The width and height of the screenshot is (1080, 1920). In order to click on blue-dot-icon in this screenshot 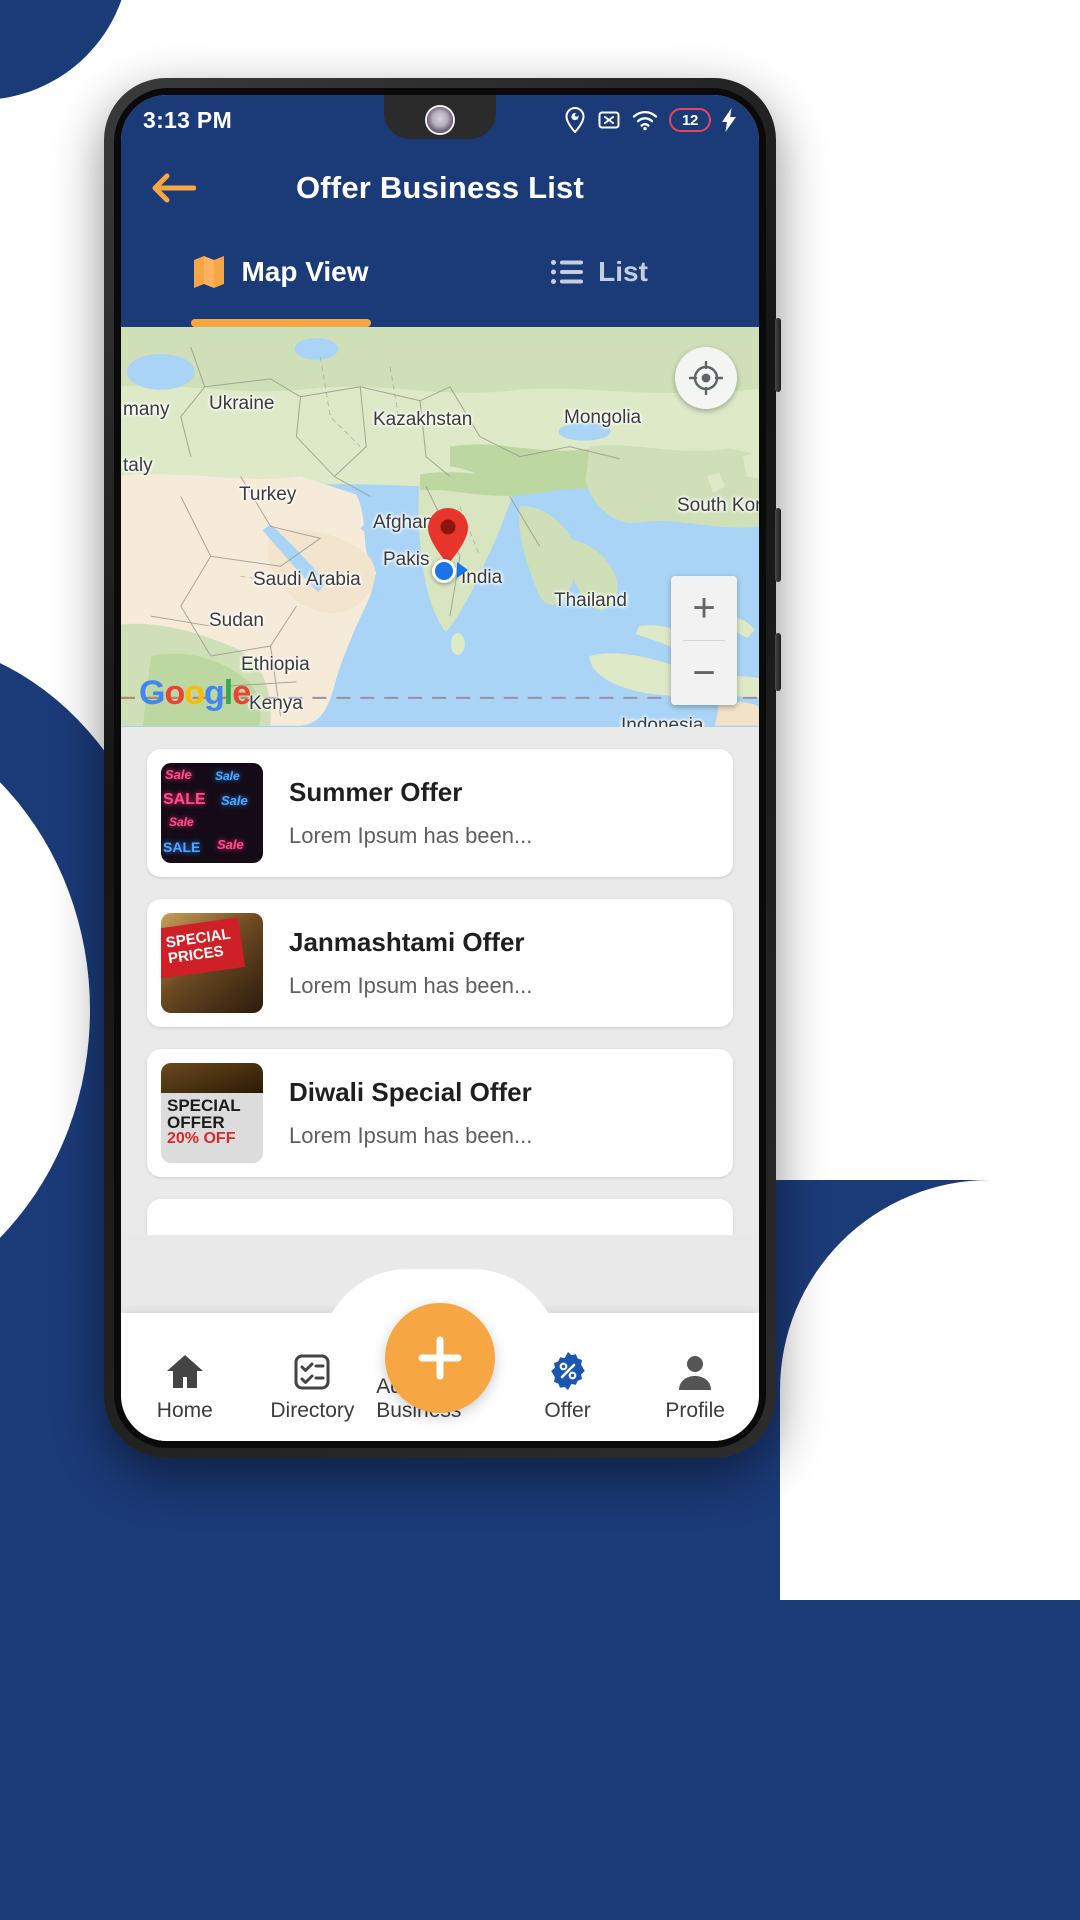, I will do `click(444, 571)`.